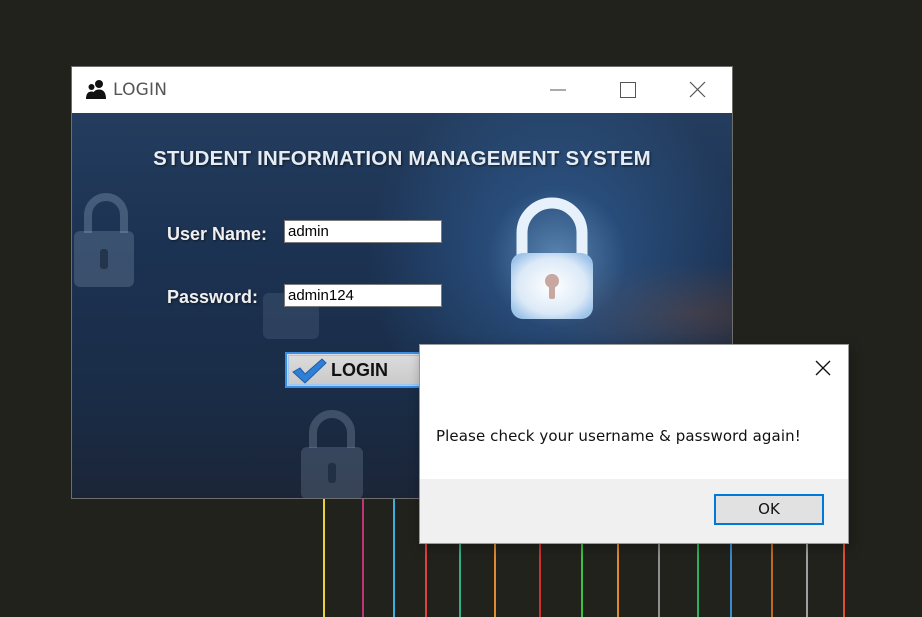  I want to click on password-input: admin124, so click(363, 295).